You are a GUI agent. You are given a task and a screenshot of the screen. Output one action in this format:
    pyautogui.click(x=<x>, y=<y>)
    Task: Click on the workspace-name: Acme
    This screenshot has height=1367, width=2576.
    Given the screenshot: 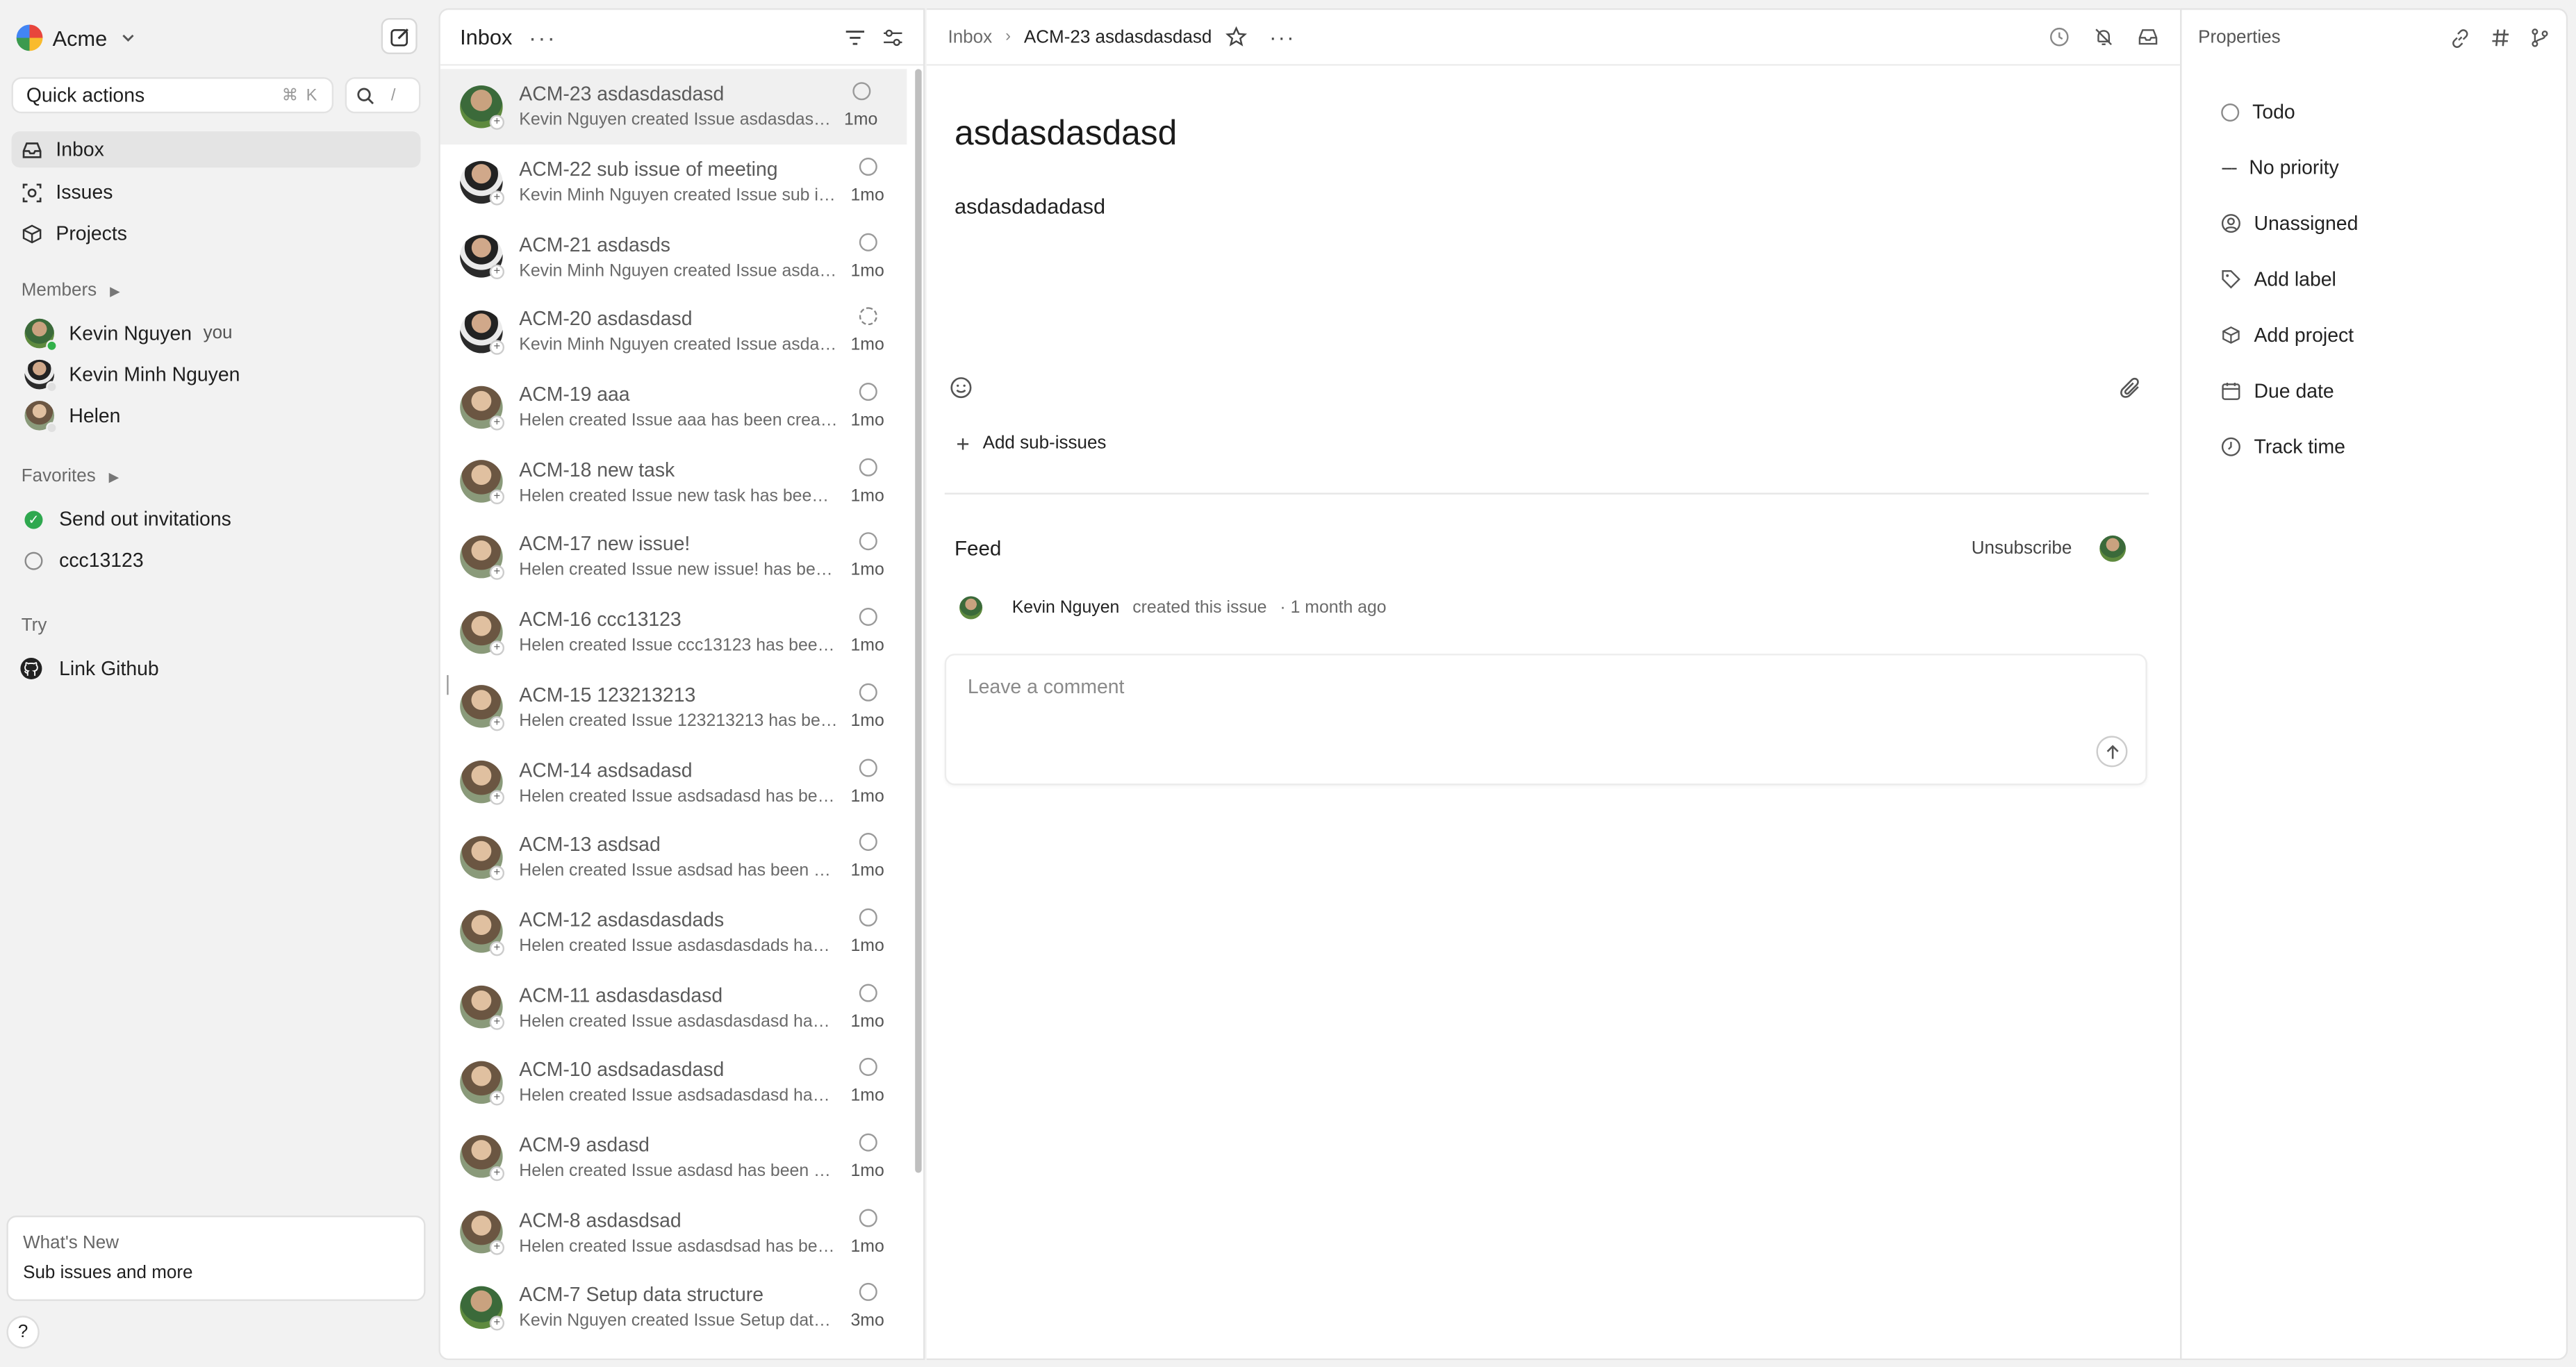 What is the action you would take?
    pyautogui.click(x=80, y=38)
    